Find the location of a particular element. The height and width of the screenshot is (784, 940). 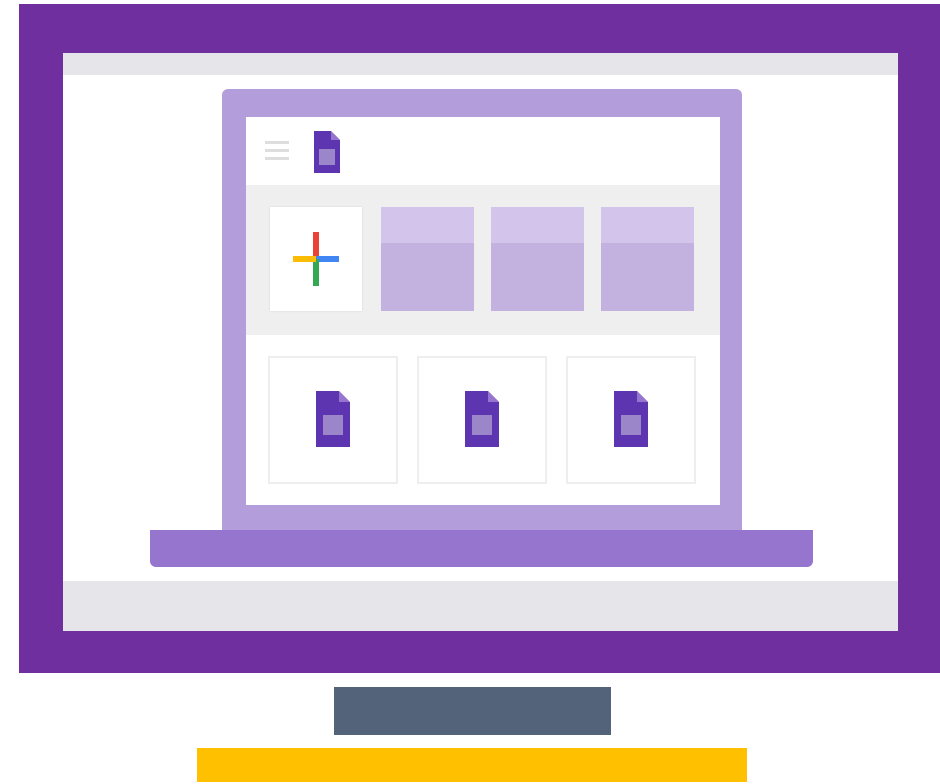

plus-icon is located at coordinates (316, 261).